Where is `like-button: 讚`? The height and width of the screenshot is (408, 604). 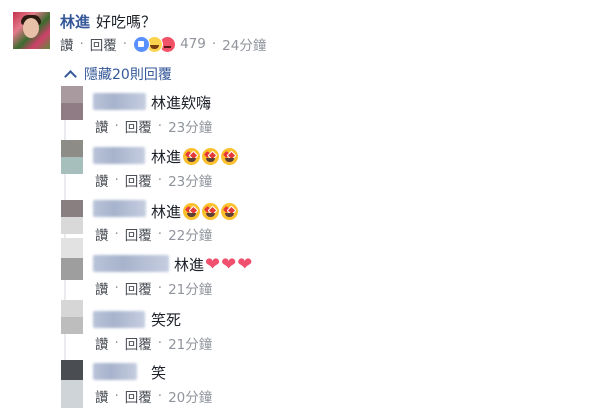 like-button: 讚 is located at coordinates (67, 44).